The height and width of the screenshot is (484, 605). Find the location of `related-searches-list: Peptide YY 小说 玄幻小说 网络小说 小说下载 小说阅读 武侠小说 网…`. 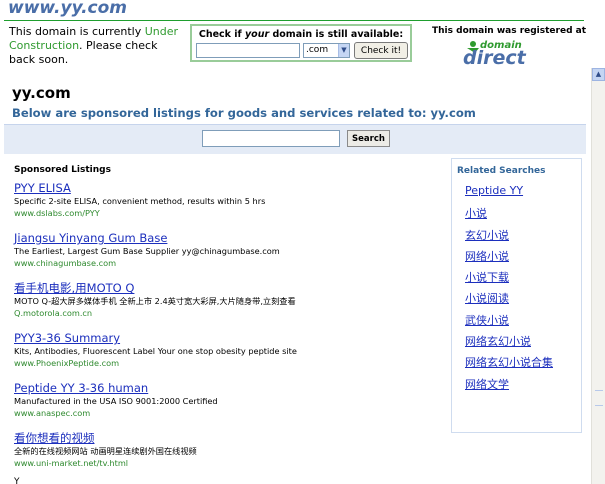

related-searches-list: Peptide YY 小说 玄幻小说 网络小说 小说下载 小说阅读 武侠小说 网… is located at coordinates (523, 290).